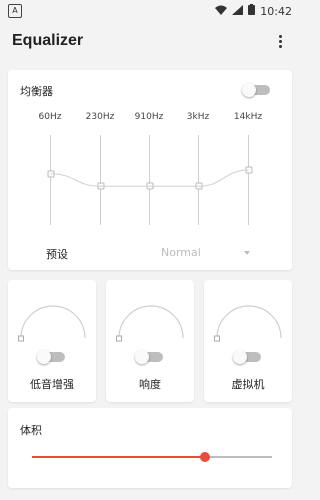 The image size is (320, 500). What do you see at coordinates (51, 357) in the screenshot?
I see `bass-boost-switch` at bounding box center [51, 357].